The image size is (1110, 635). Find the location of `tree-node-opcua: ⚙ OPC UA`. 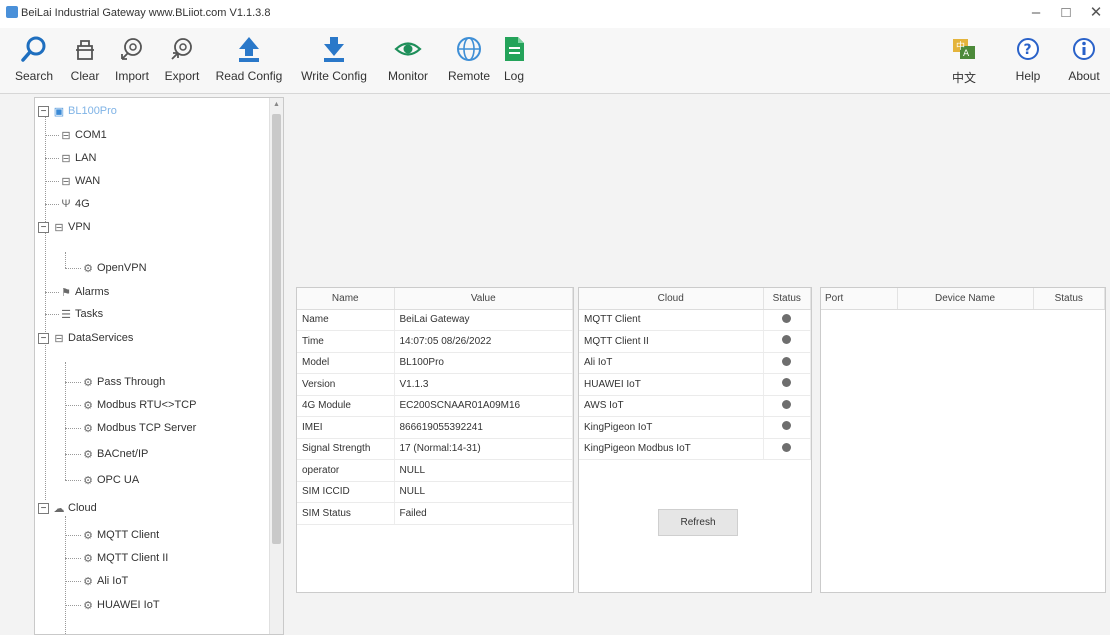

tree-node-opcua: ⚙ OPC UA is located at coordinates (110, 480).